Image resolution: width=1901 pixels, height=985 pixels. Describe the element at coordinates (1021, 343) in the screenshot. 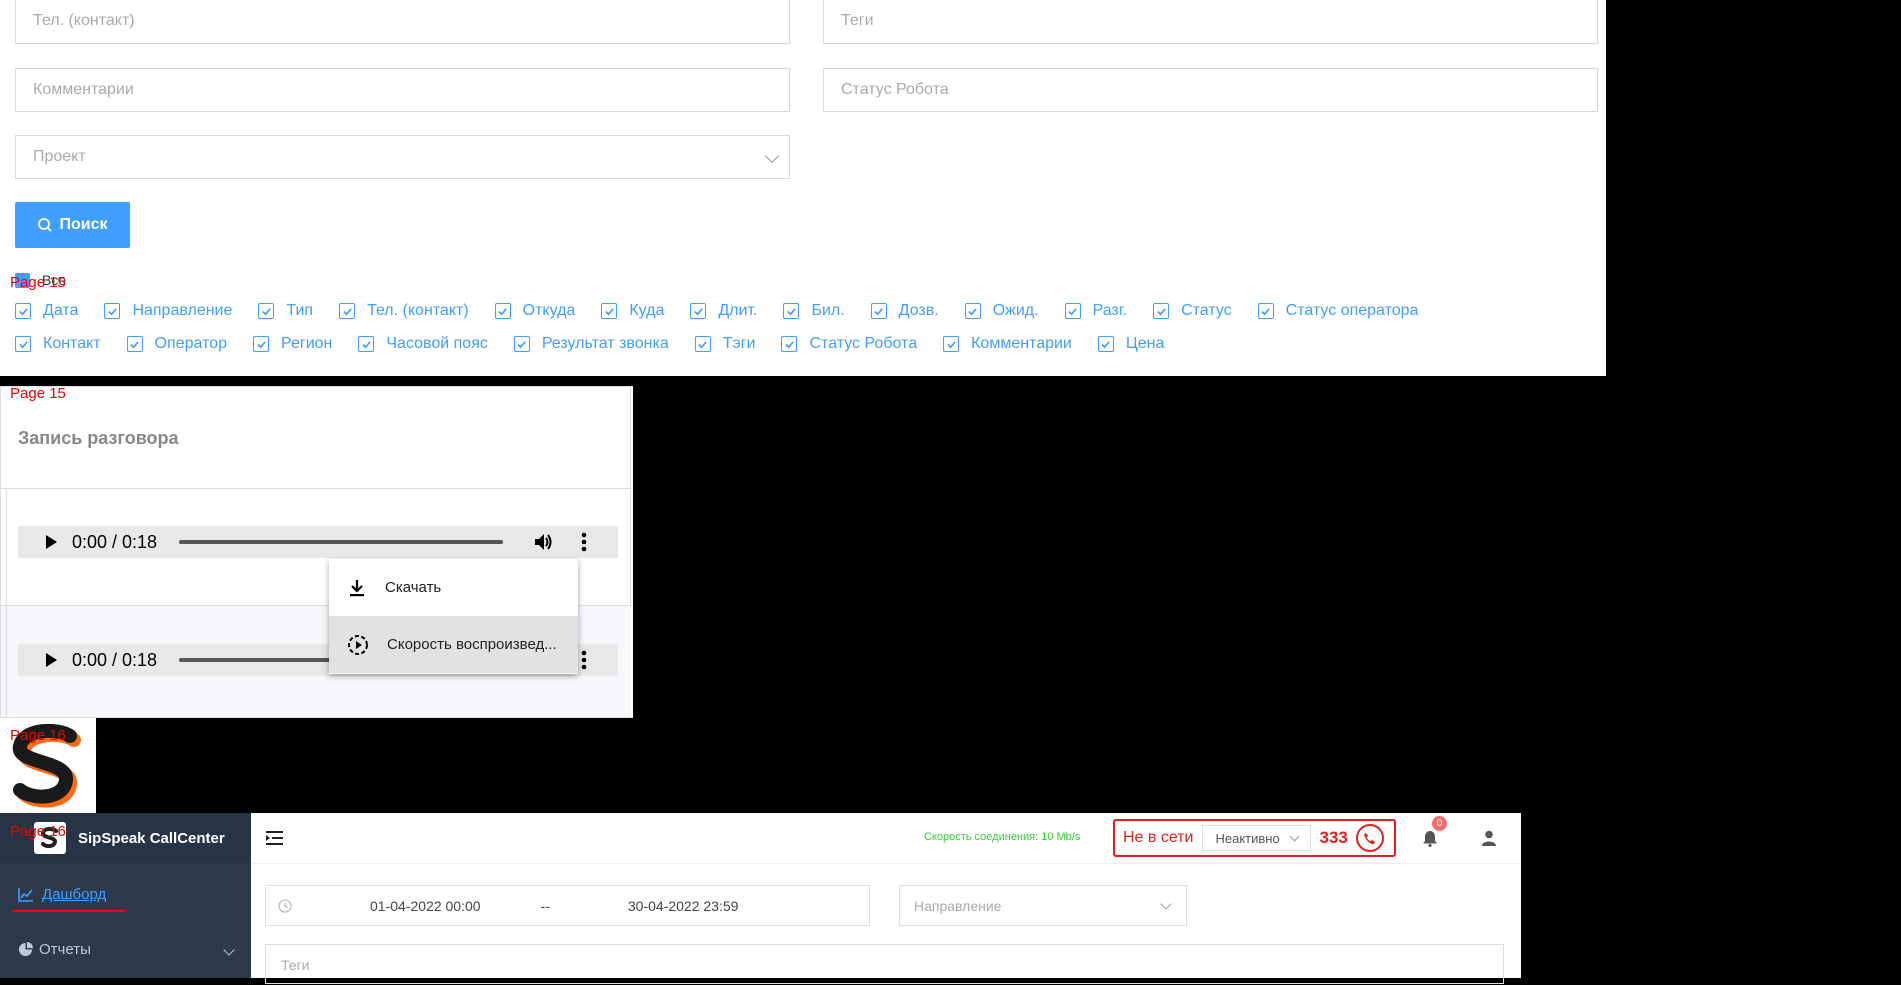

I see `column-checkbox-label: Комментарии` at that location.